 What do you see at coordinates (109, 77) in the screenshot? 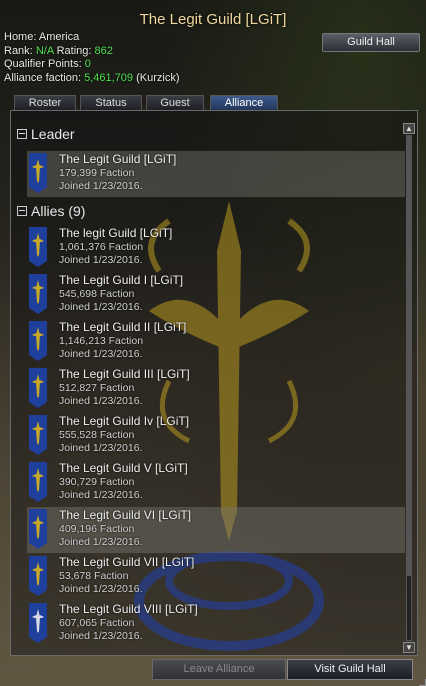
I see `faction-value: 5,461,709` at bounding box center [109, 77].